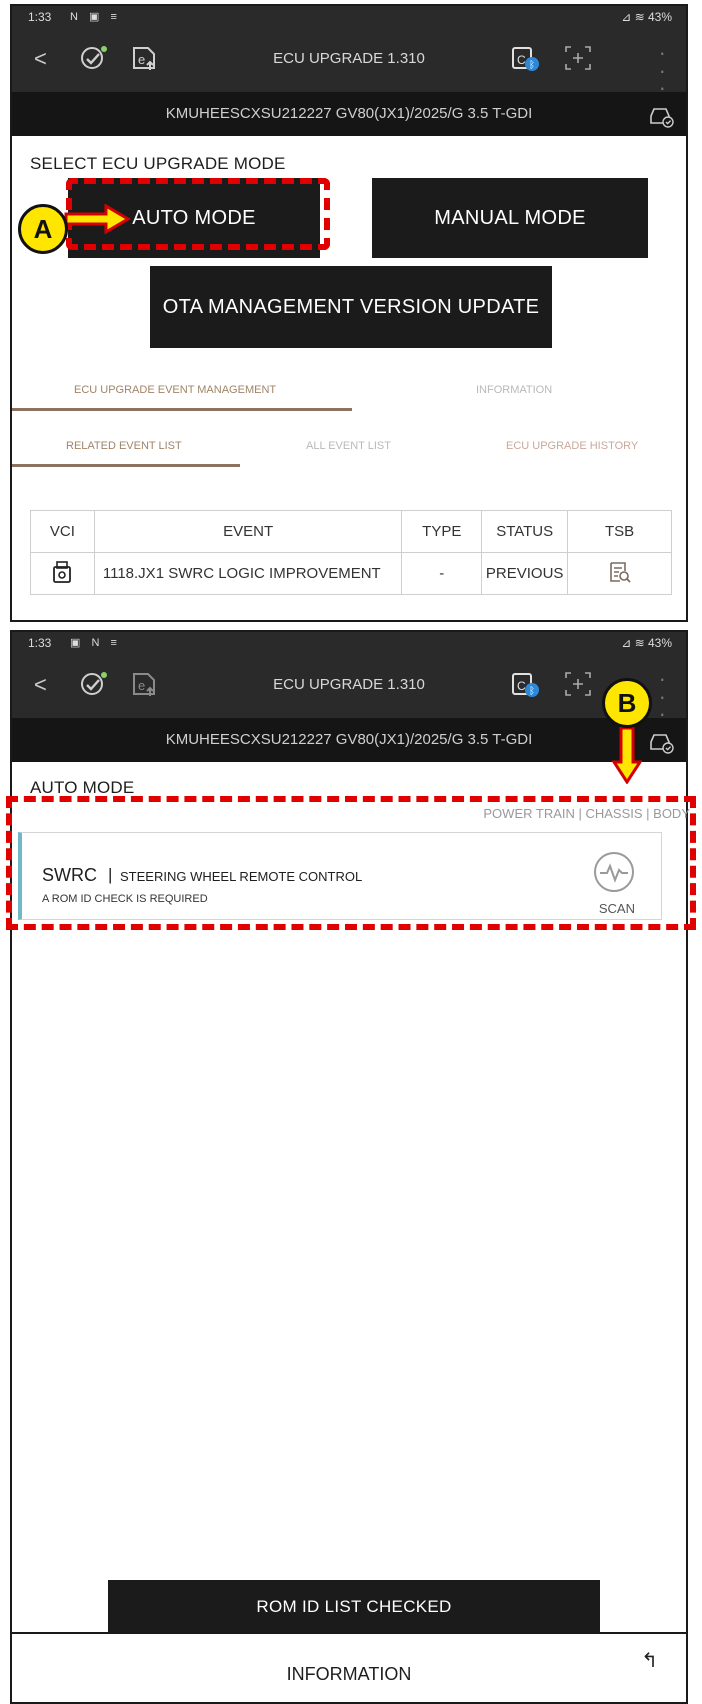  Describe the element at coordinates (348, 446) in the screenshot. I see `tab-all-event-list: ALL EVENT LIST` at that location.